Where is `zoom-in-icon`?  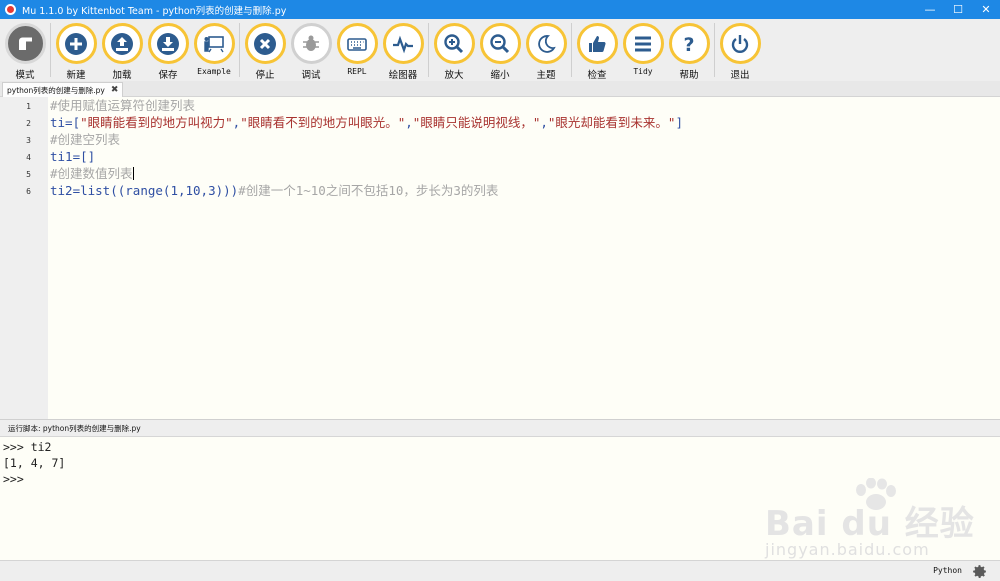
zoom-in-icon is located at coordinates (454, 43).